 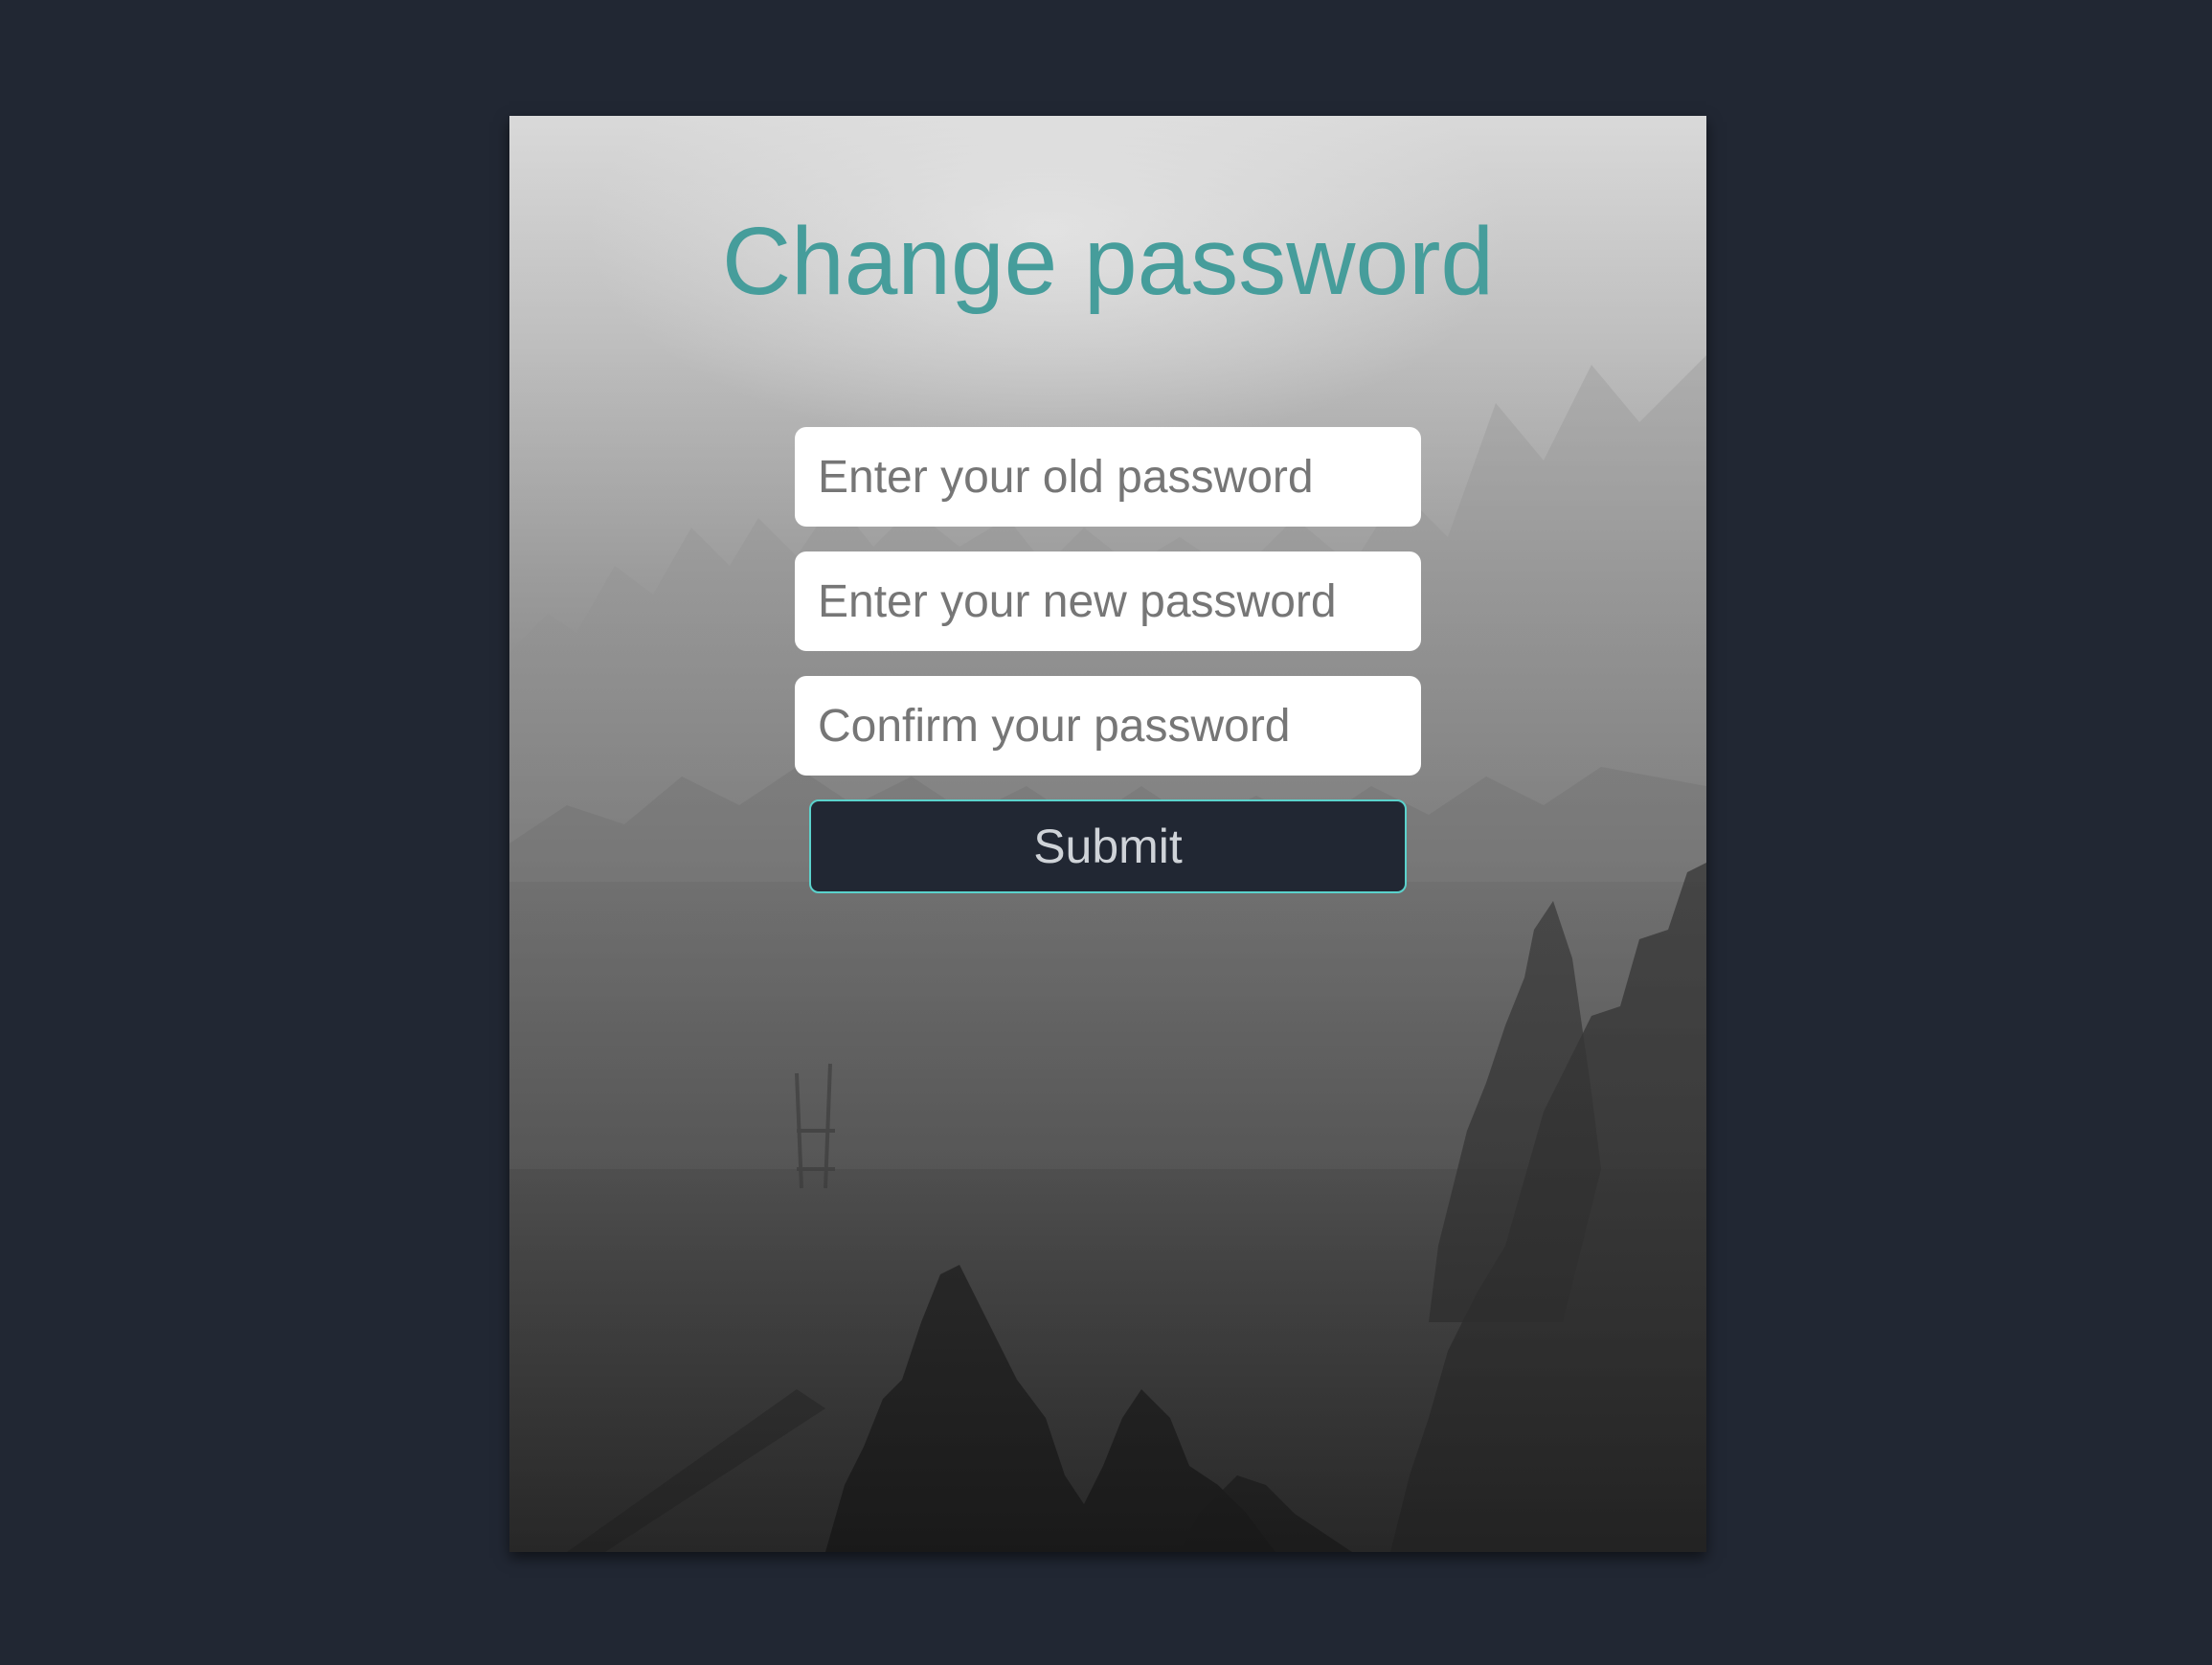 What do you see at coordinates (1108, 726) in the screenshot?
I see `confirm-password-input` at bounding box center [1108, 726].